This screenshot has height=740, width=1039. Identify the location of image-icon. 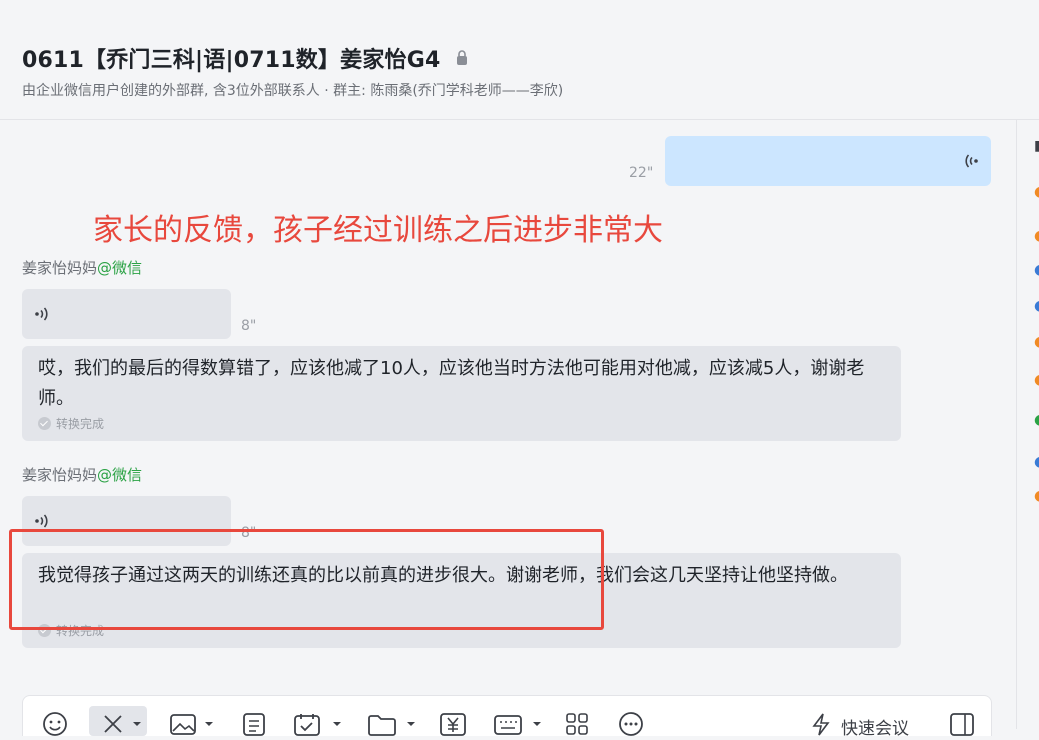
(194, 726).